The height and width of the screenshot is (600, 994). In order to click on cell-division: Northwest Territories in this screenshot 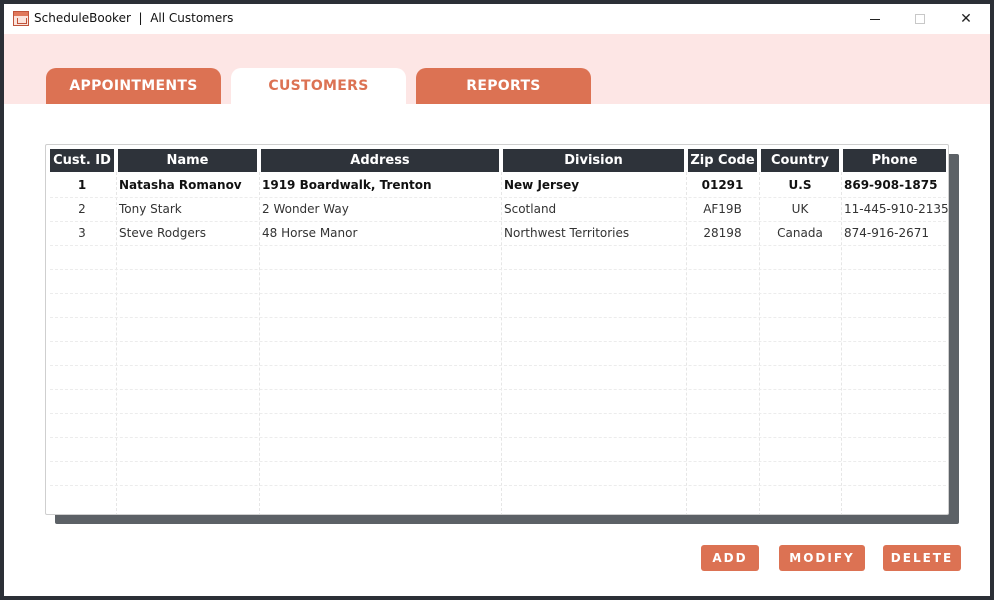, I will do `click(567, 233)`.